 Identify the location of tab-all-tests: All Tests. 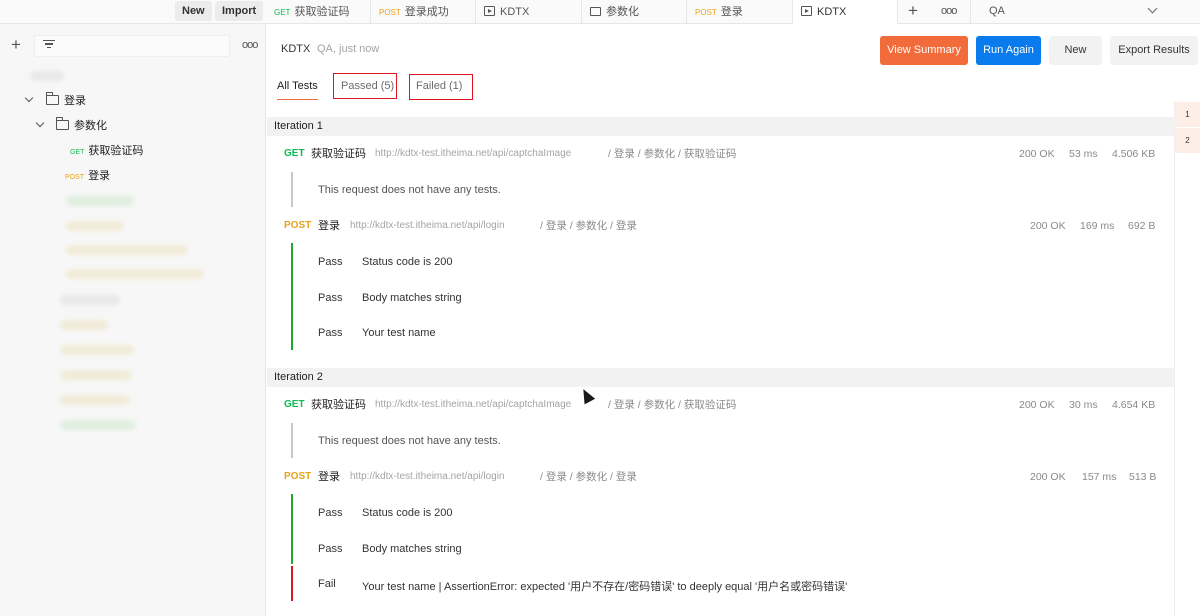
(297, 89).